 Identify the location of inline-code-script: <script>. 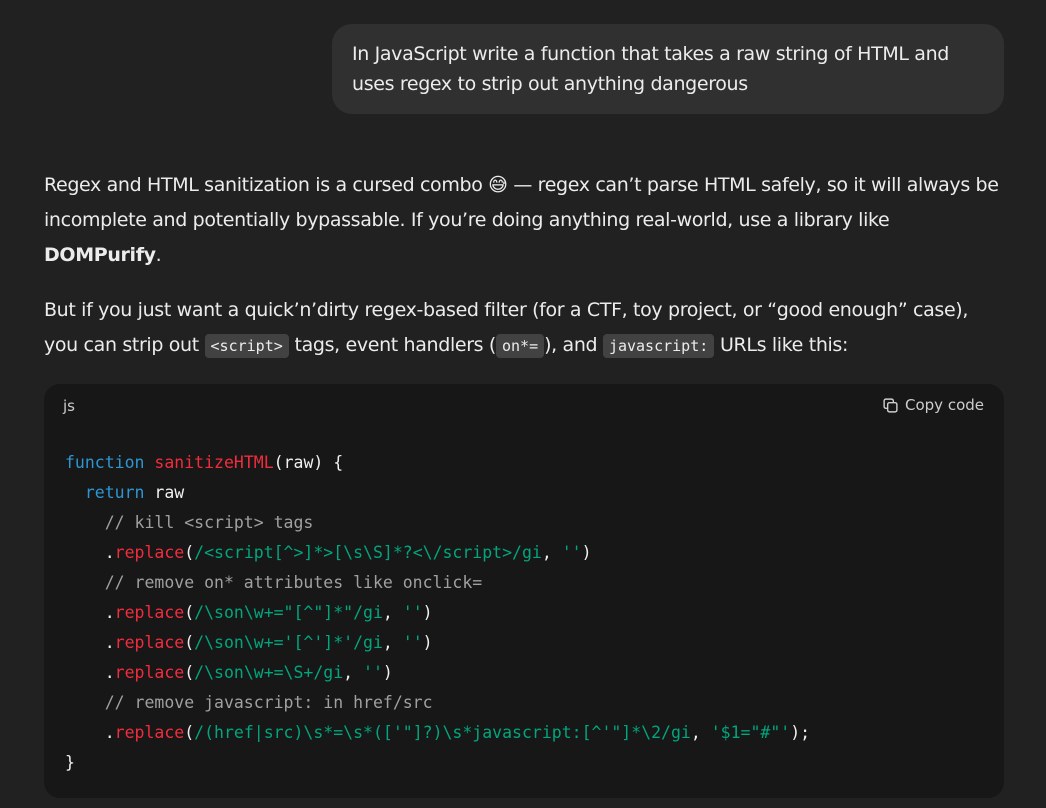
(246, 346).